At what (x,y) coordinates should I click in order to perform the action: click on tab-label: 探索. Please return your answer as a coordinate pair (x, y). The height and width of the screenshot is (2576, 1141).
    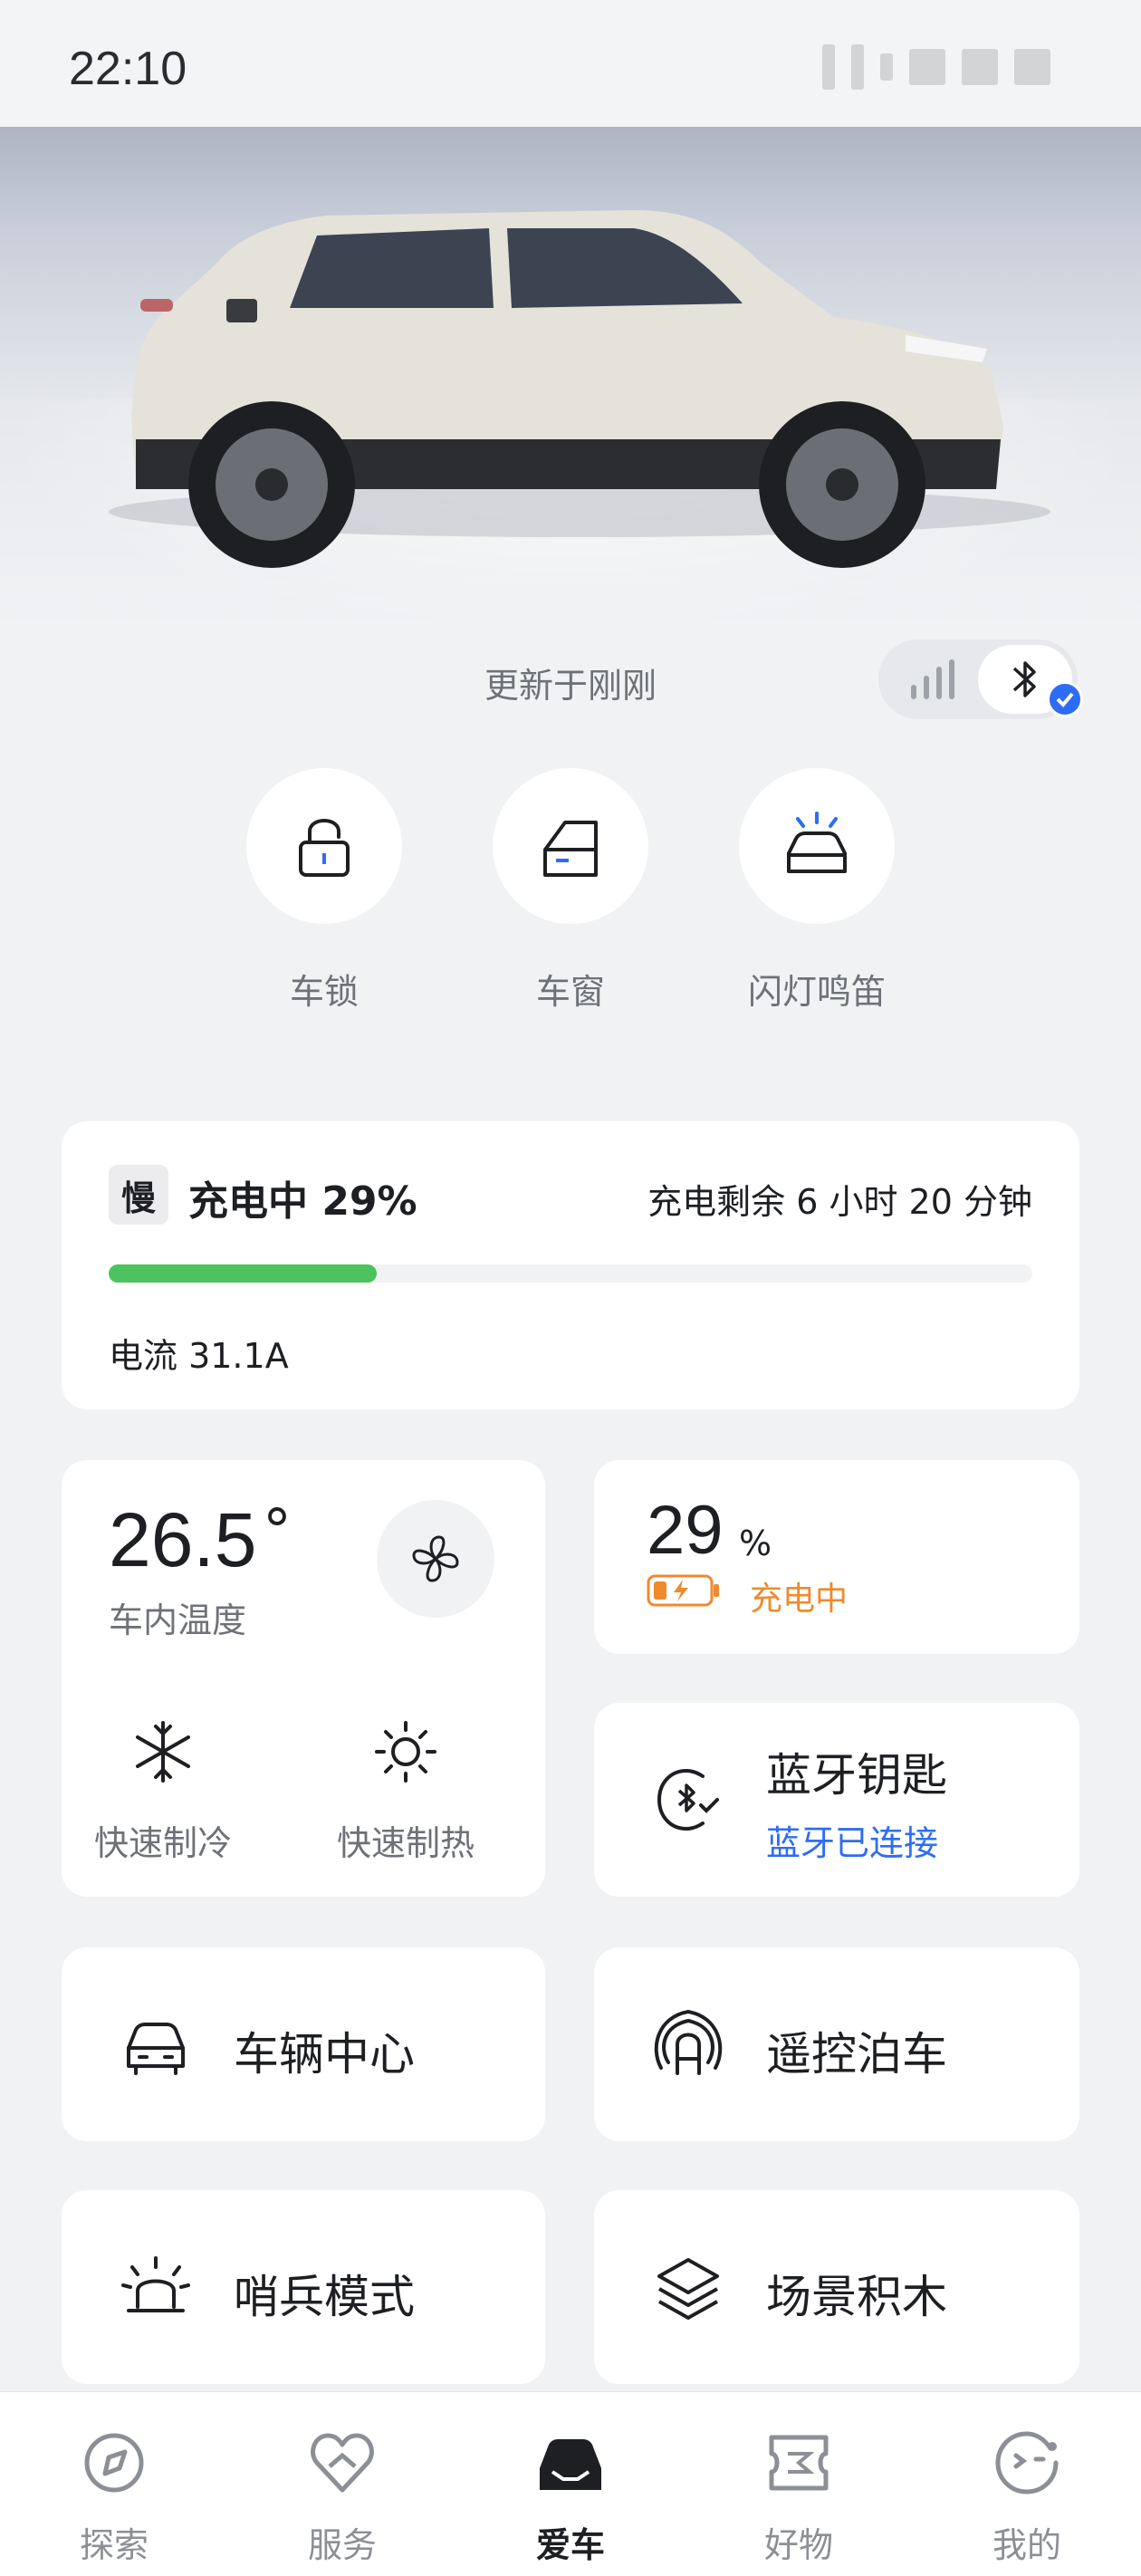
    Looking at the image, I should click on (114, 2545).